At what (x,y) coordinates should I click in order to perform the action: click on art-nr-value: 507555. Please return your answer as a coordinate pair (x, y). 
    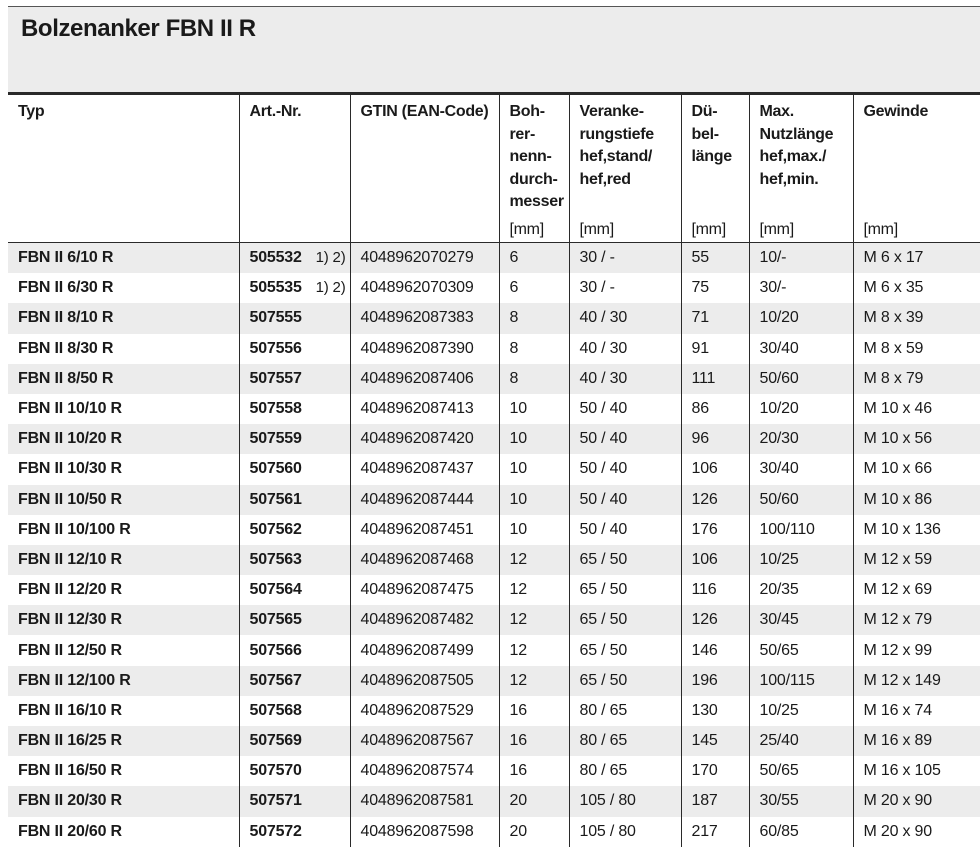
    Looking at the image, I should click on (275, 318).